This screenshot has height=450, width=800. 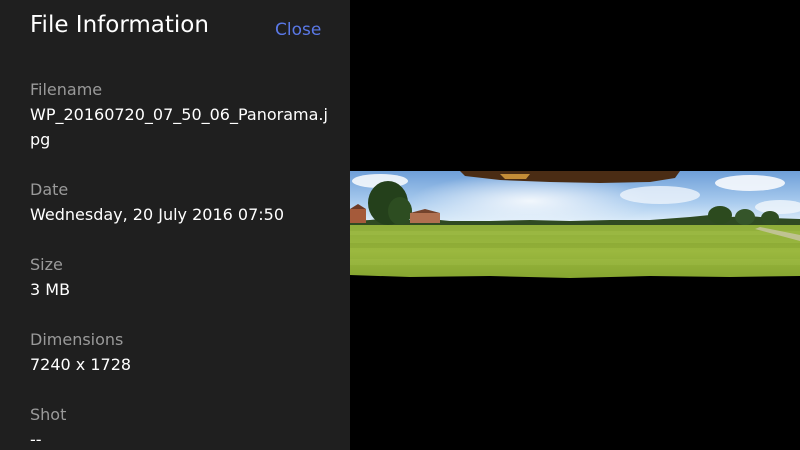 What do you see at coordinates (179, 127) in the screenshot?
I see `filename-value: WP_20160720_07_50_06_Panorama.jpg` at bounding box center [179, 127].